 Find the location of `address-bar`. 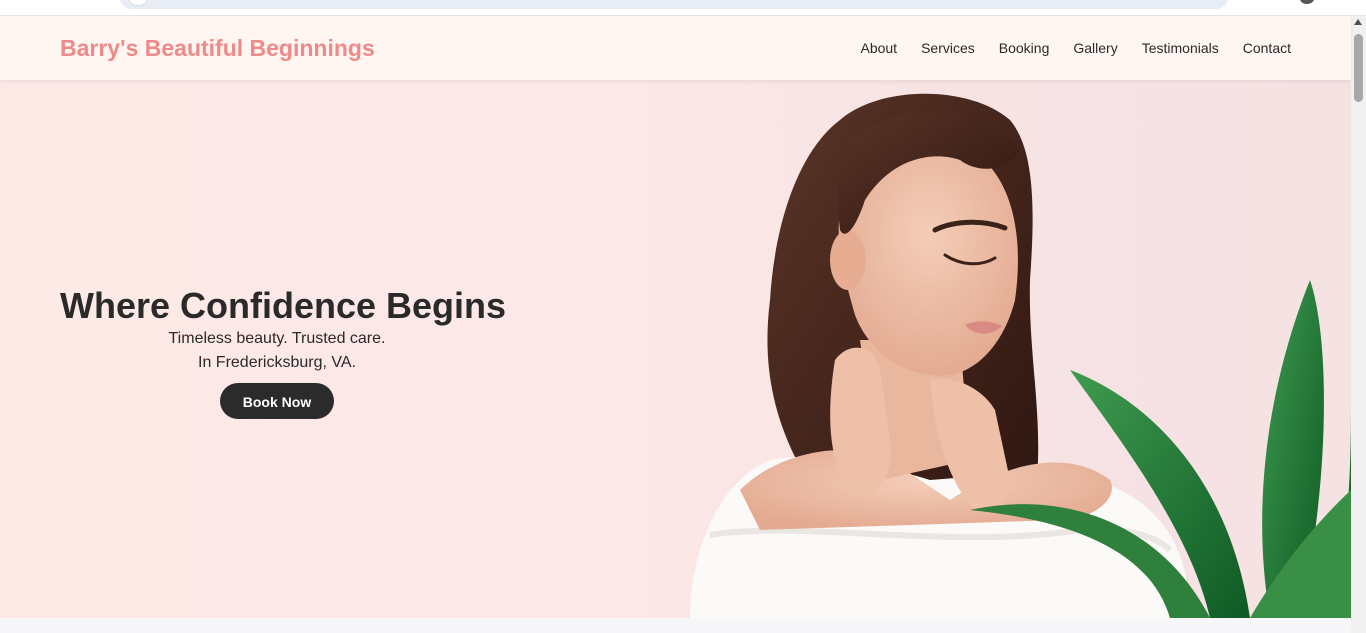

address-bar is located at coordinates (674, 4).